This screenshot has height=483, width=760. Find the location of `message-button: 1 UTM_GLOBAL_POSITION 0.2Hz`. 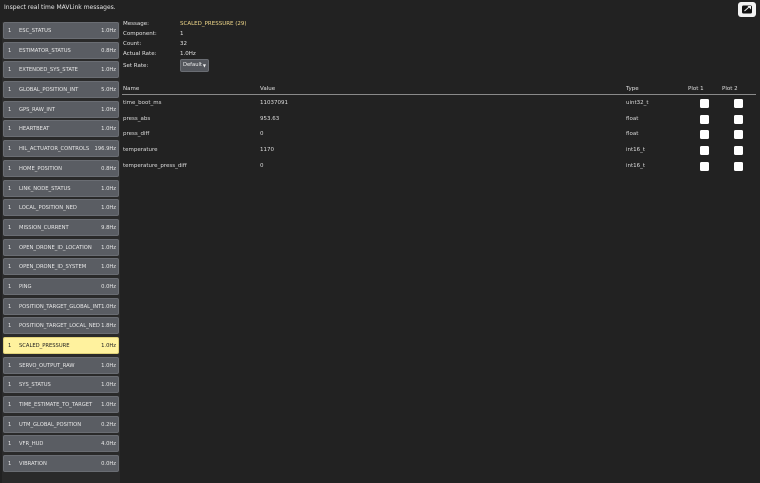

message-button: 1 UTM_GLOBAL_POSITION 0.2Hz is located at coordinates (61, 424).